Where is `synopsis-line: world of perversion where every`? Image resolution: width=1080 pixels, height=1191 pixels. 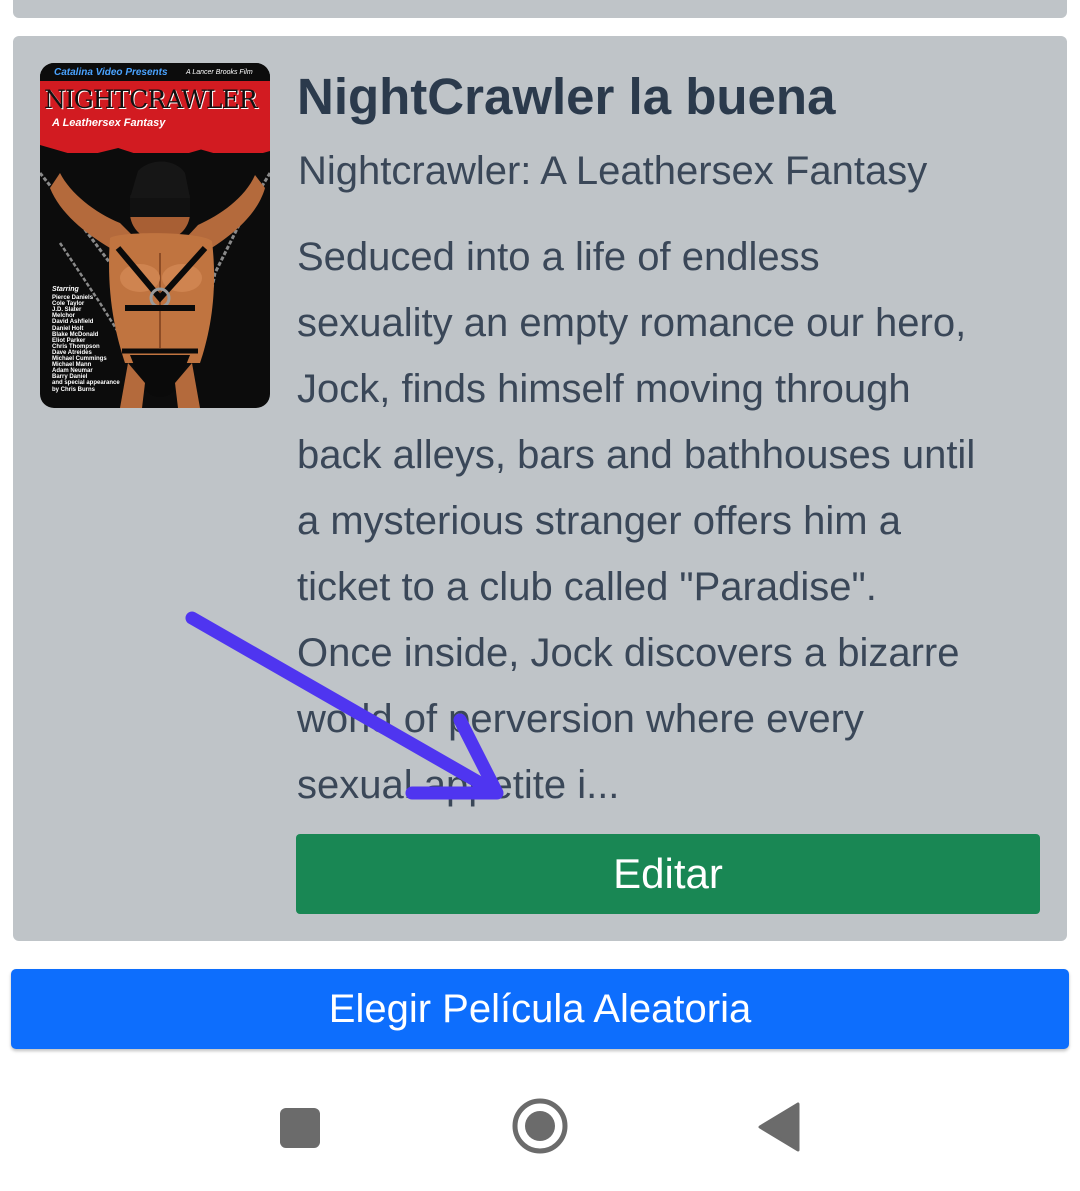
synopsis-line: world of perversion where every is located at coordinates (580, 719).